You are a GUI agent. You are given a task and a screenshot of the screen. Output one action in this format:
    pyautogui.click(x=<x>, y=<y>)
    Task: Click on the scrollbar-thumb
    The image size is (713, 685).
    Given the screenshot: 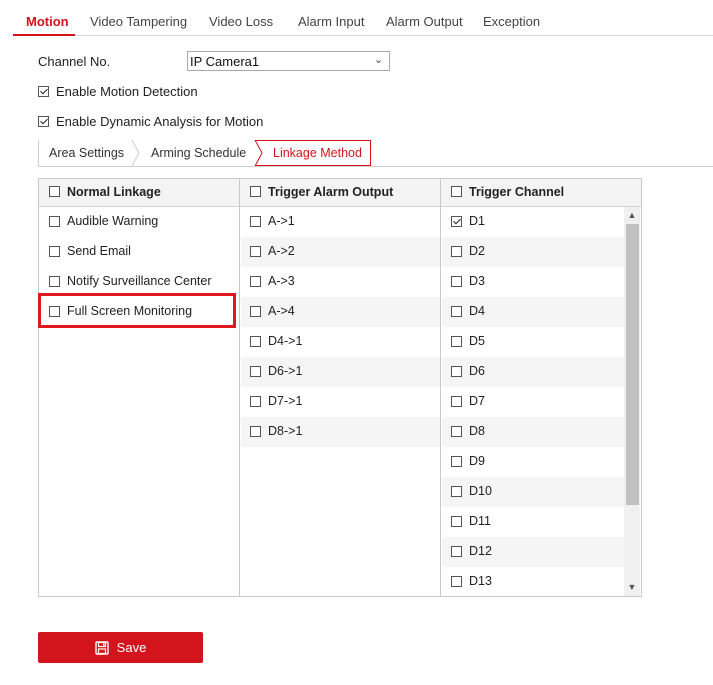 What is the action you would take?
    pyautogui.click(x=632, y=364)
    